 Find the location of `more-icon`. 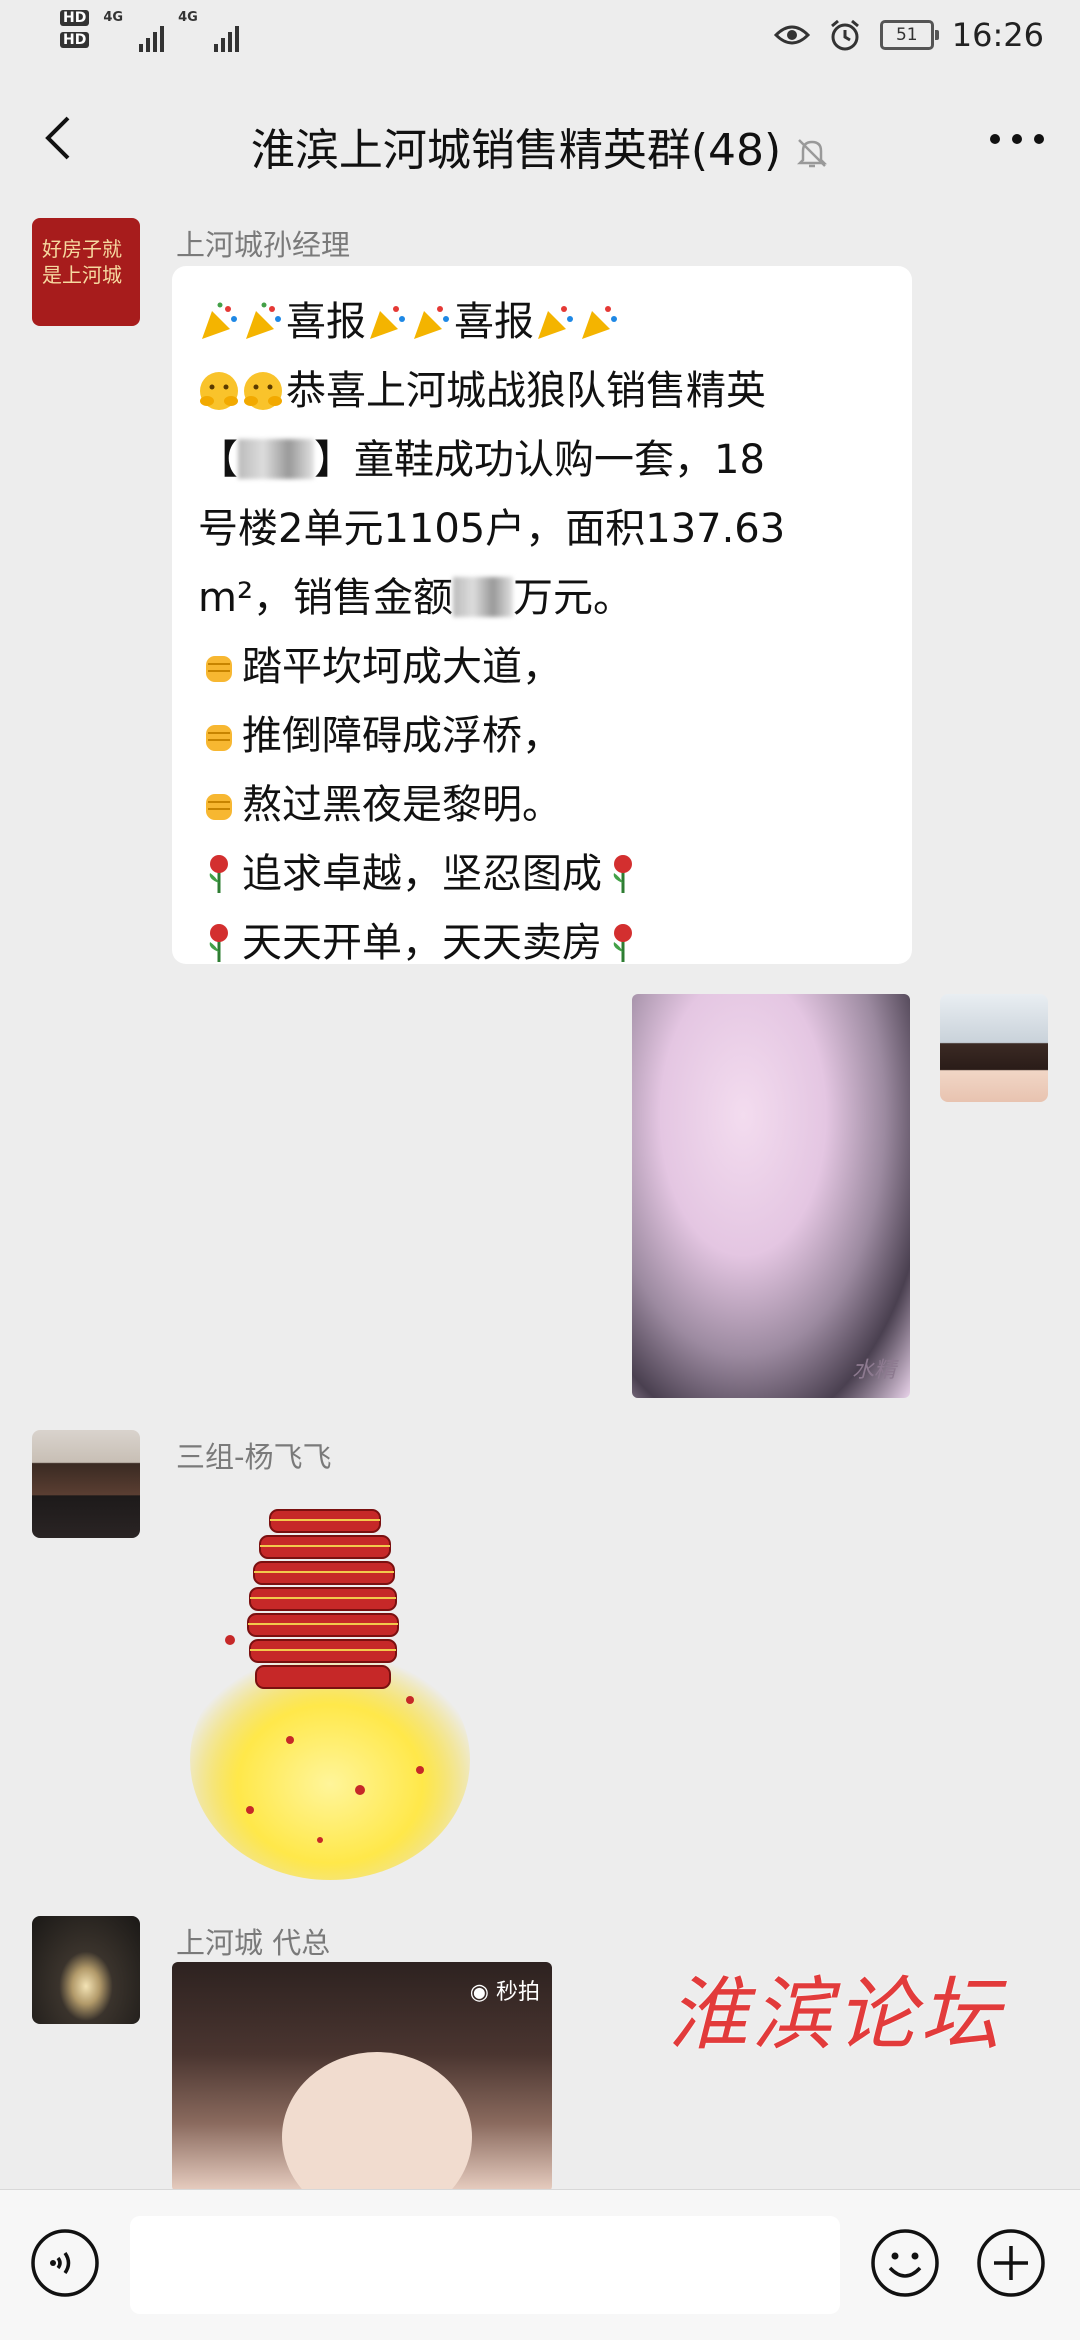

more-icon is located at coordinates (1017, 139).